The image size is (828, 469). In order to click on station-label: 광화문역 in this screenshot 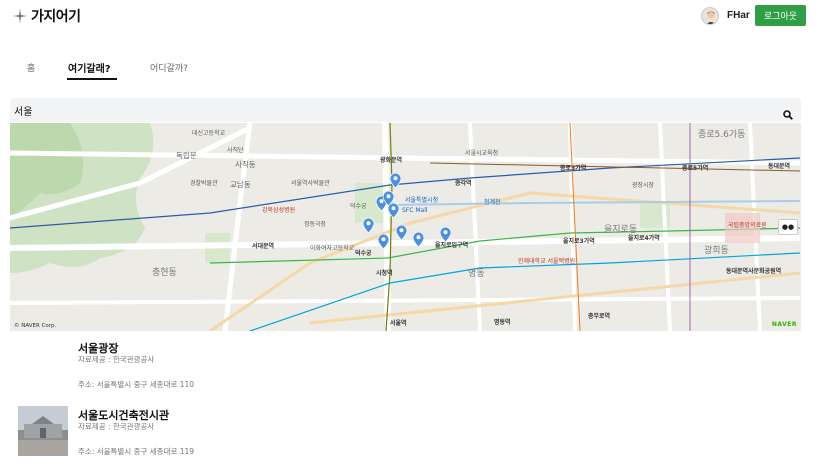, I will do `click(391, 160)`.